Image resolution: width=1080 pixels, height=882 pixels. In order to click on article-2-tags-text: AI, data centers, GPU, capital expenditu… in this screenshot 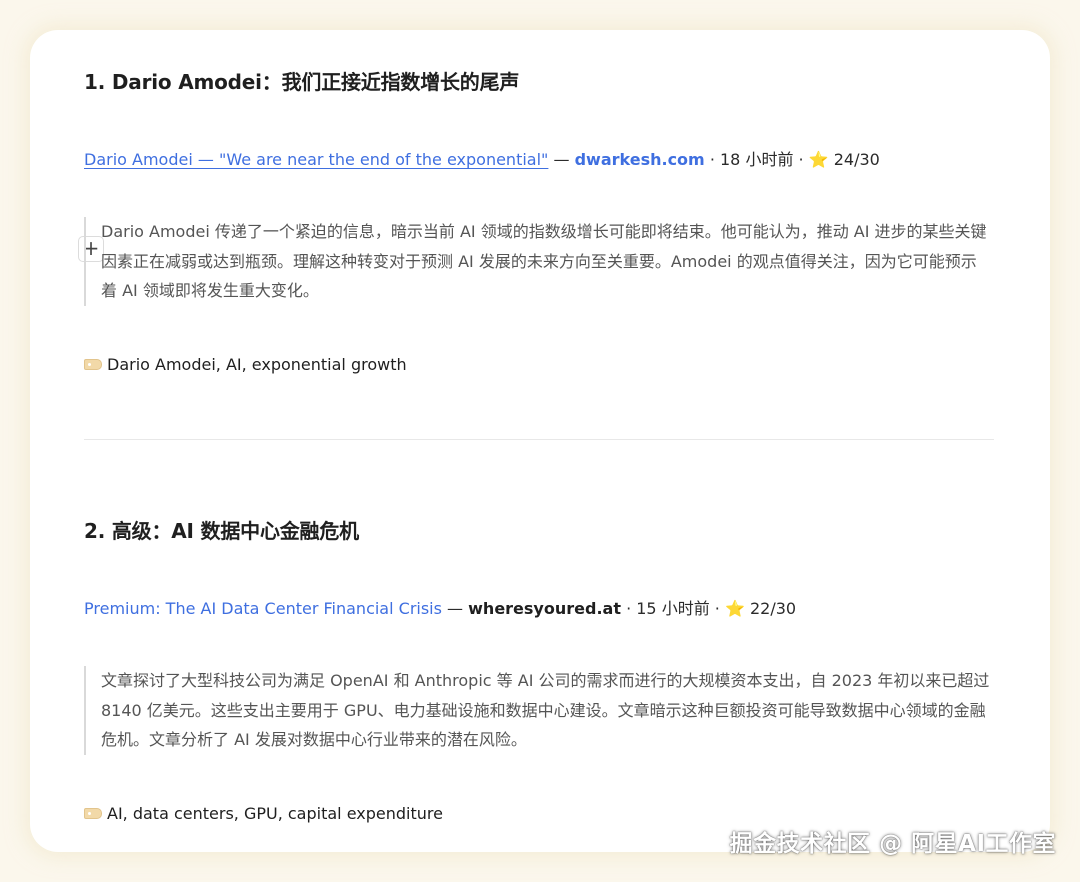, I will do `click(275, 813)`.